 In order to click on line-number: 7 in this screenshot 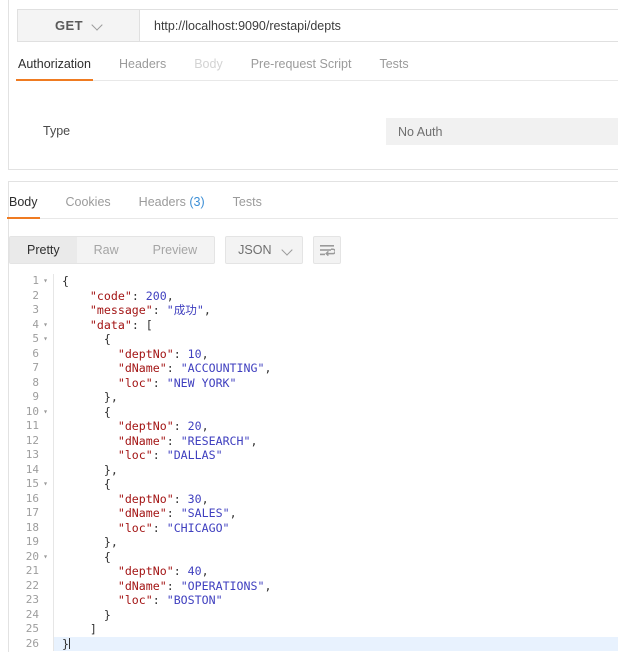, I will do `click(35, 368)`.